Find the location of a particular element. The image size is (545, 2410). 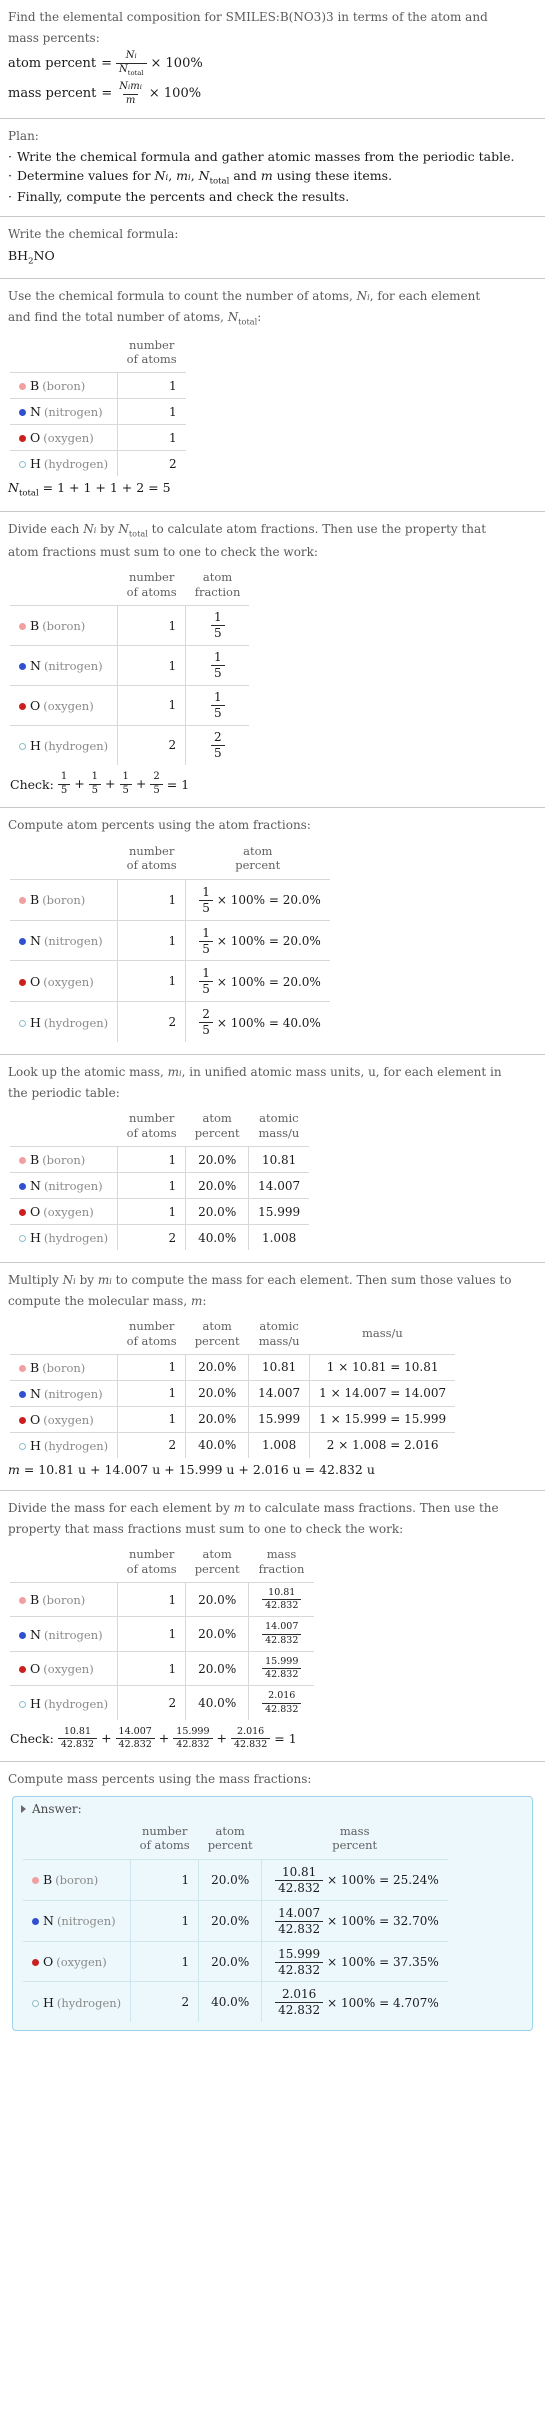

table-row: B (boron) 1 20.0% 10.81 1 × 10.81 = 10.81 is located at coordinates (233, 1367).